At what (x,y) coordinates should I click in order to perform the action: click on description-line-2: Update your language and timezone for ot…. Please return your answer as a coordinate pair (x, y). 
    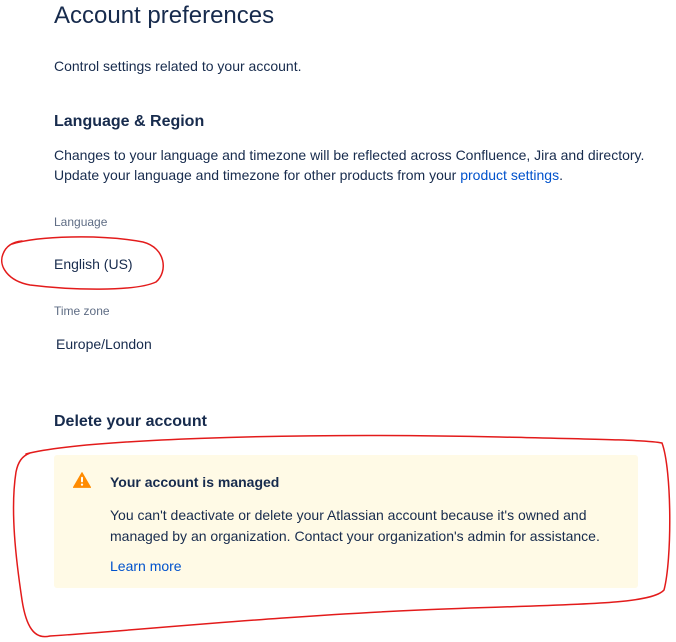
    Looking at the image, I should click on (349, 175).